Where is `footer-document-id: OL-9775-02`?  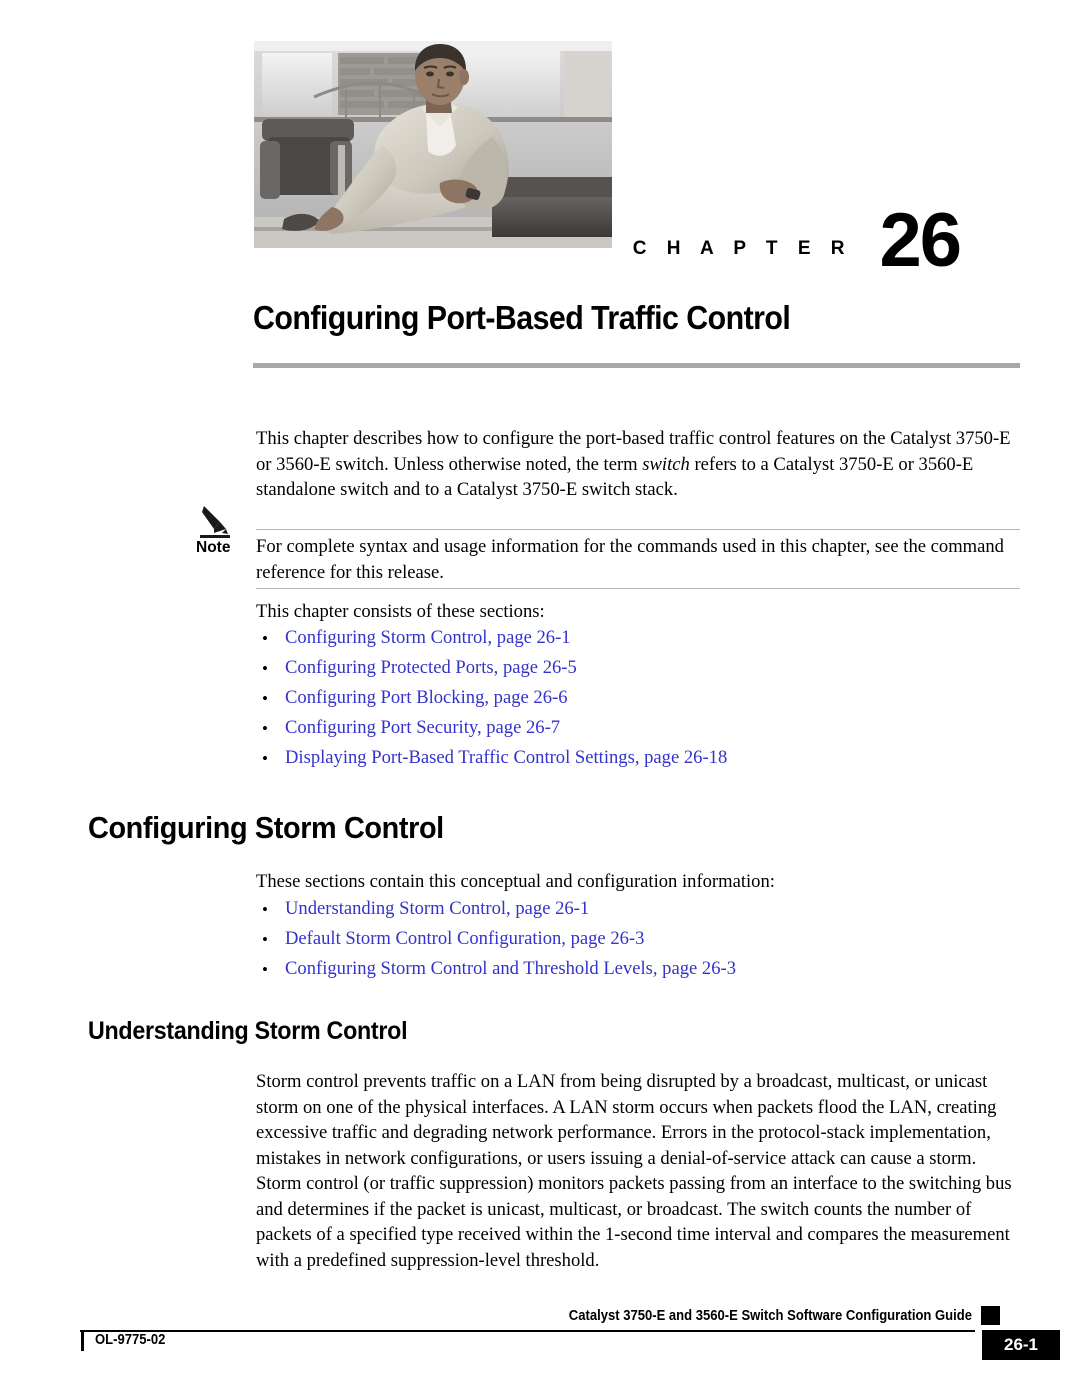
footer-document-id: OL-9775-02 is located at coordinates (130, 1340).